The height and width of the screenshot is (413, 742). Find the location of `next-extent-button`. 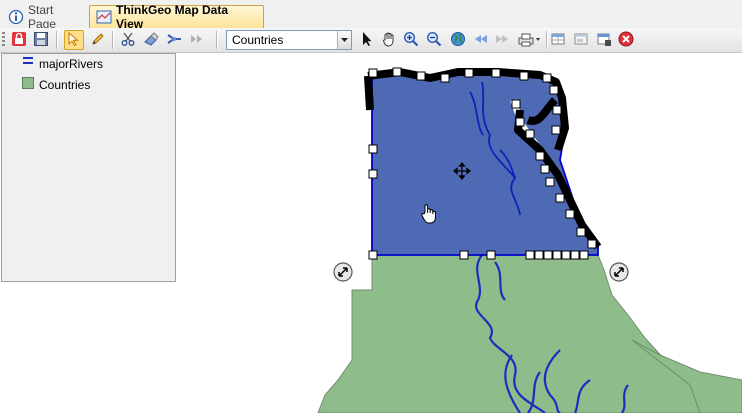

next-extent-button is located at coordinates (503, 40).